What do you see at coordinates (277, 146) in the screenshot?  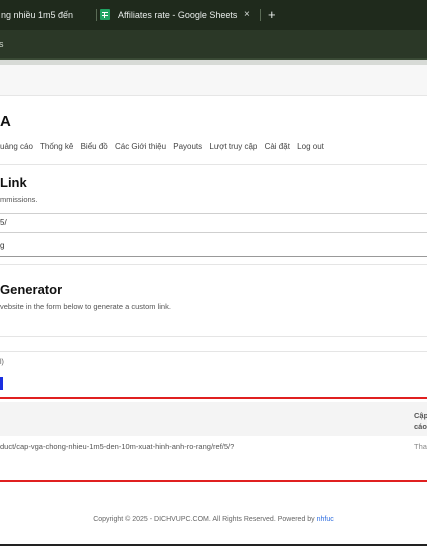 I see `nav-item-settings: Cài đặt` at bounding box center [277, 146].